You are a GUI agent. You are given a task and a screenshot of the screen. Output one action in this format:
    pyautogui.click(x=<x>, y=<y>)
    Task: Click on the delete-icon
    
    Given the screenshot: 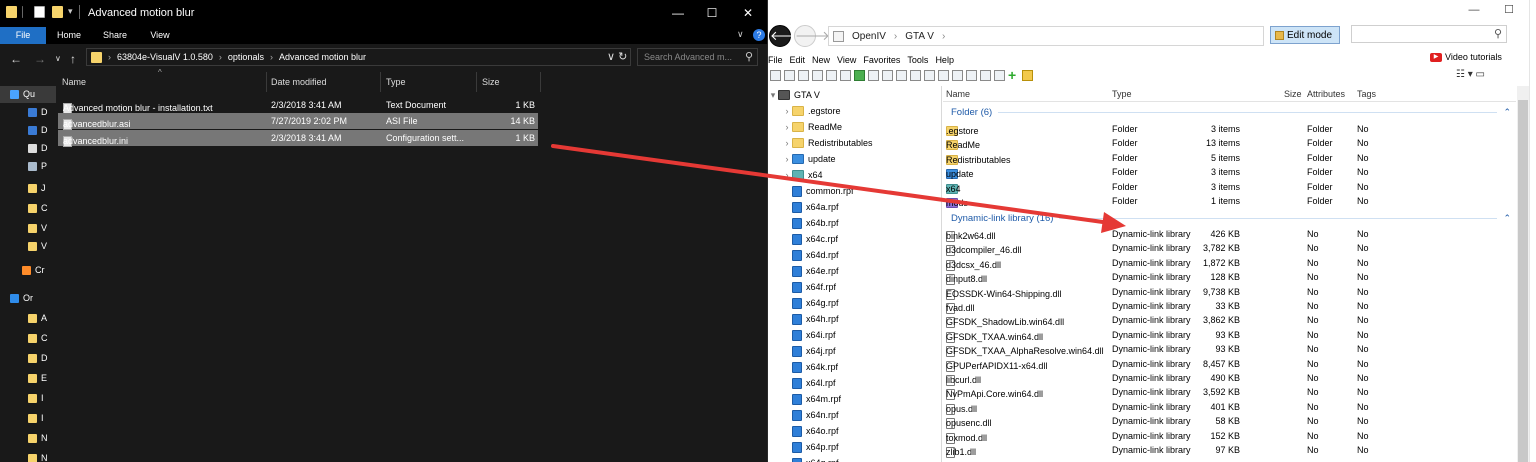 What is the action you would take?
    pyautogui.click(x=999, y=75)
    